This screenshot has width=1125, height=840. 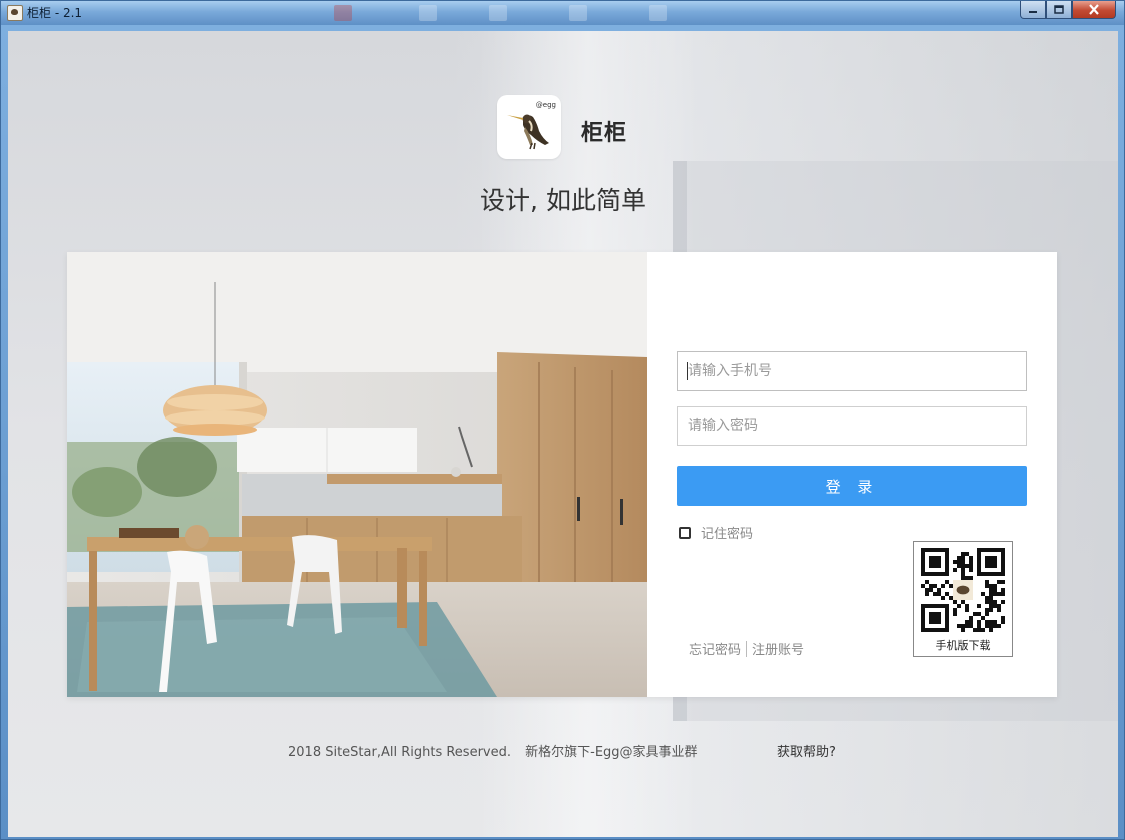 I want to click on link-divider, so click(x=747, y=648).